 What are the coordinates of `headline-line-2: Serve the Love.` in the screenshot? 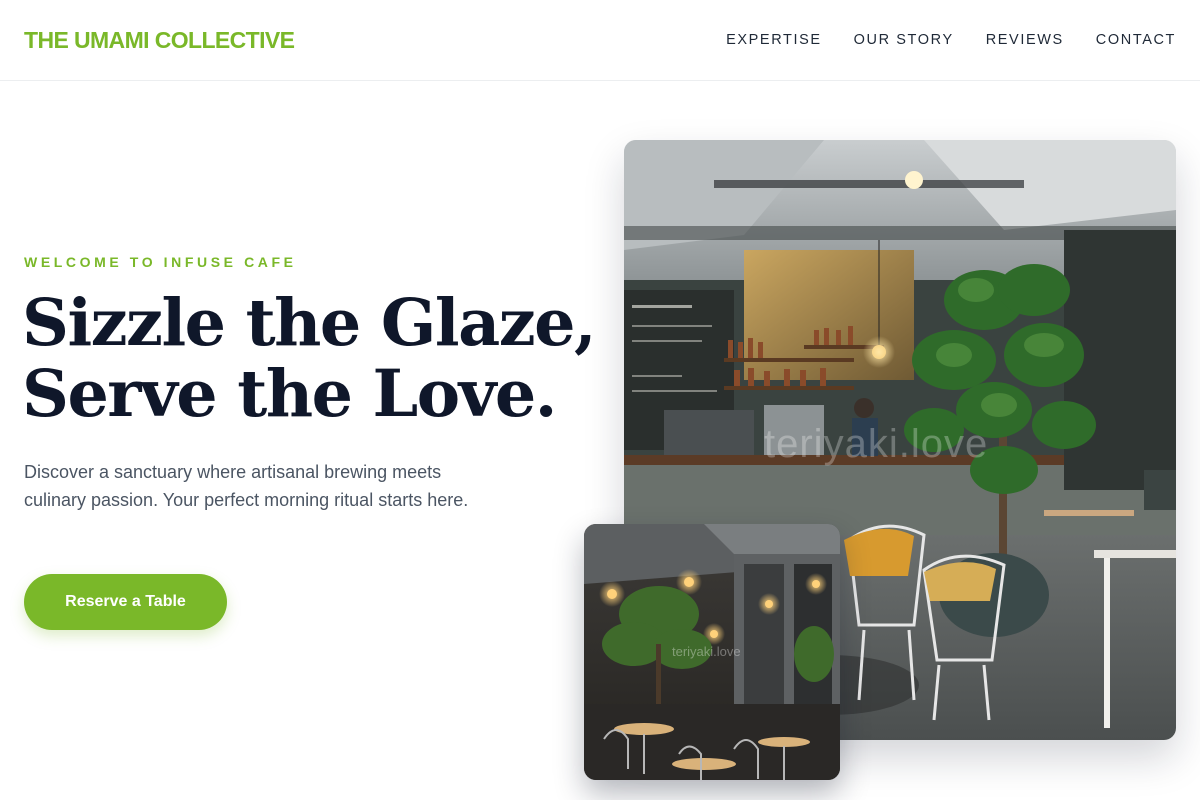 It's located at (289, 394).